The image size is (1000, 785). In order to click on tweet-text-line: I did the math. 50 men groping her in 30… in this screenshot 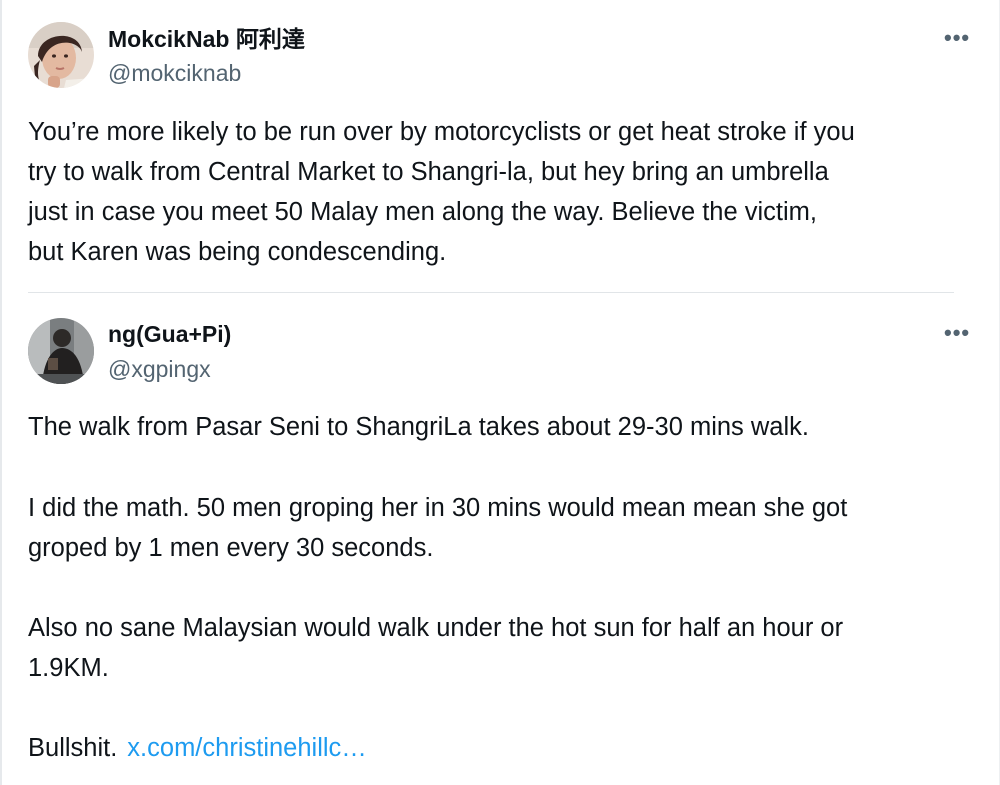, I will do `click(438, 508)`.